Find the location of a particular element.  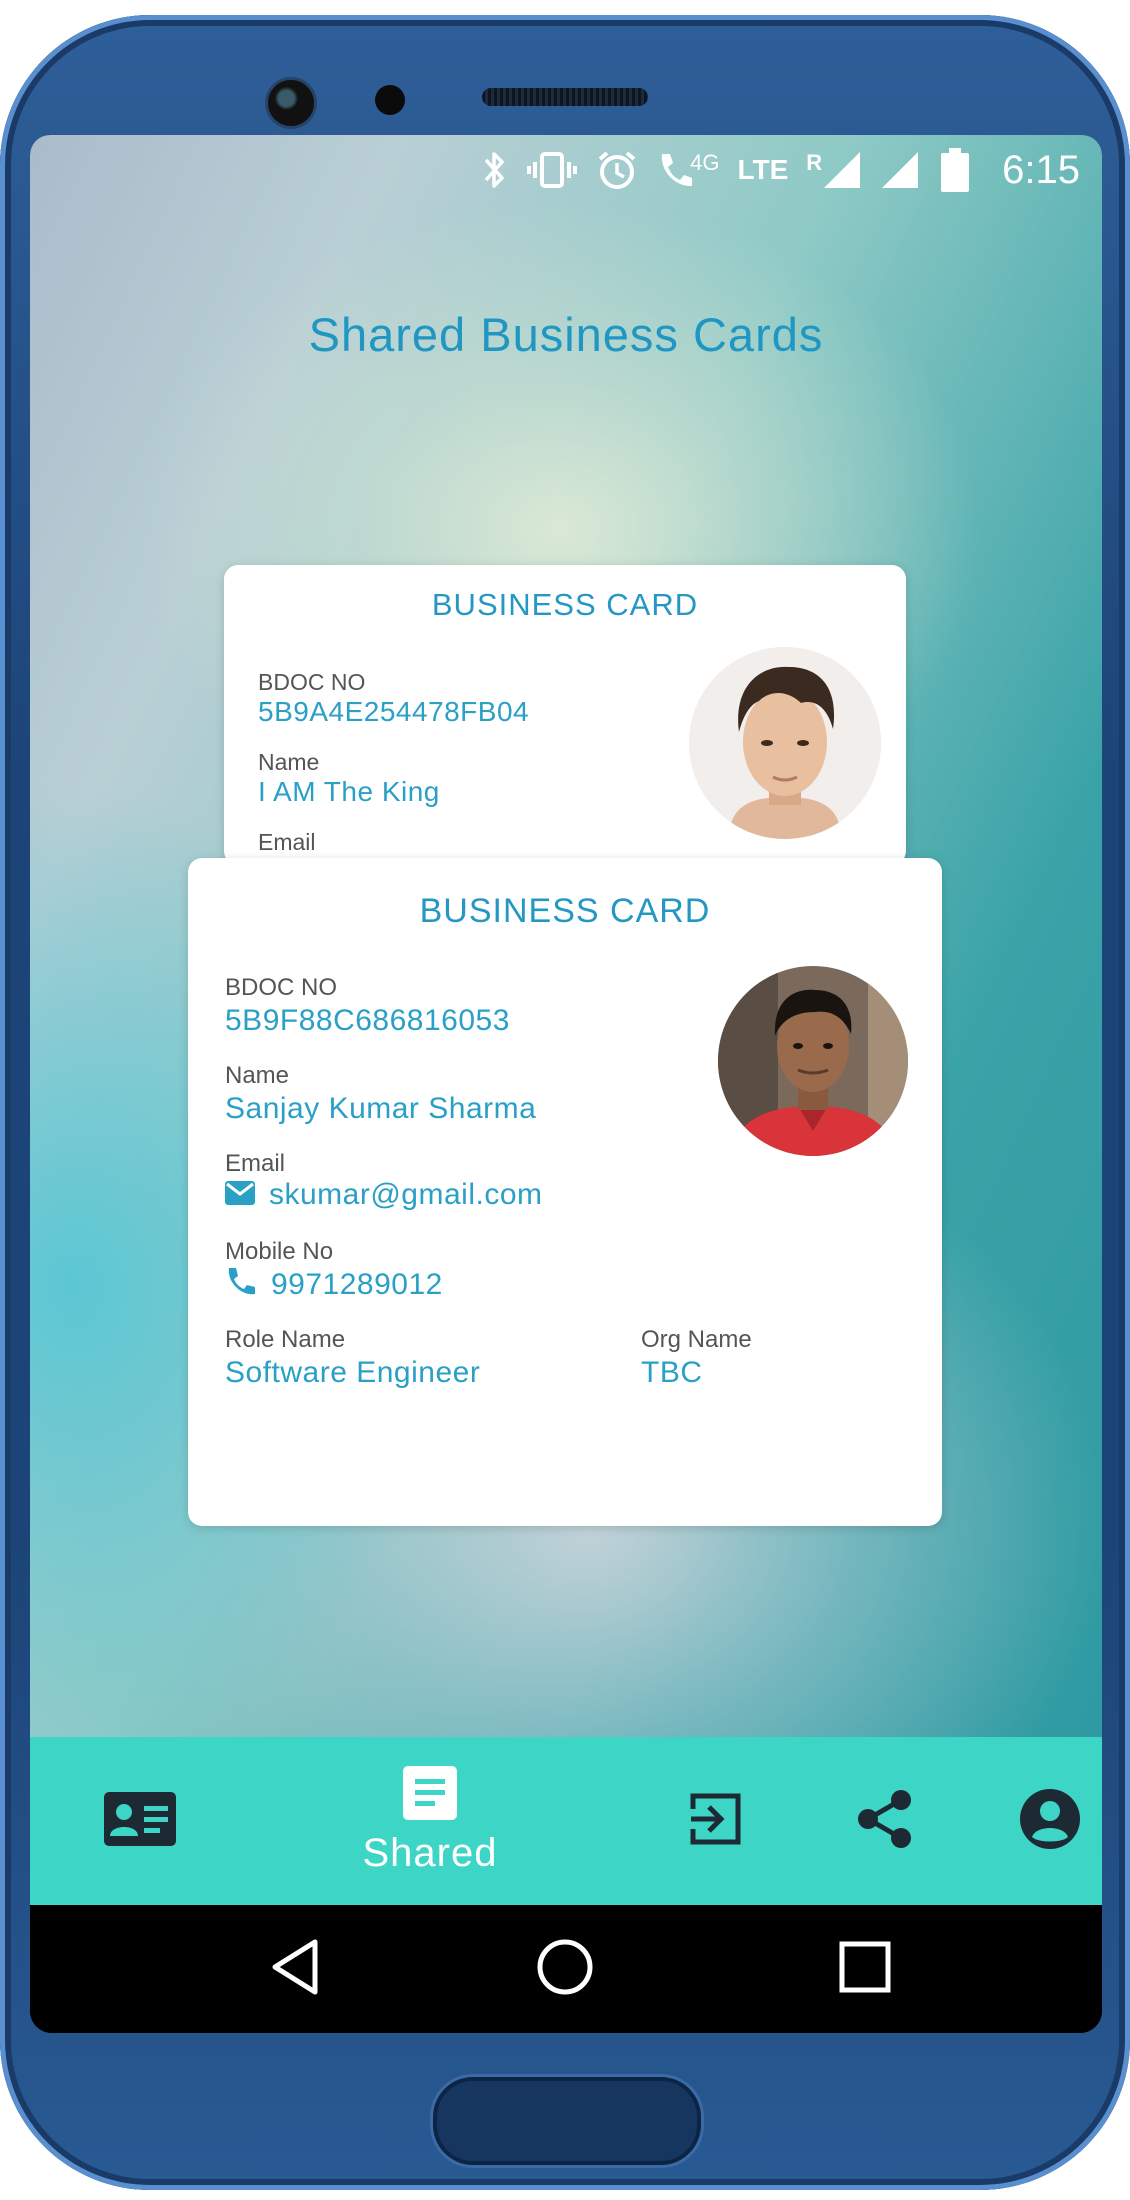

email-row: skumar@gmail.com is located at coordinates (384, 1195).